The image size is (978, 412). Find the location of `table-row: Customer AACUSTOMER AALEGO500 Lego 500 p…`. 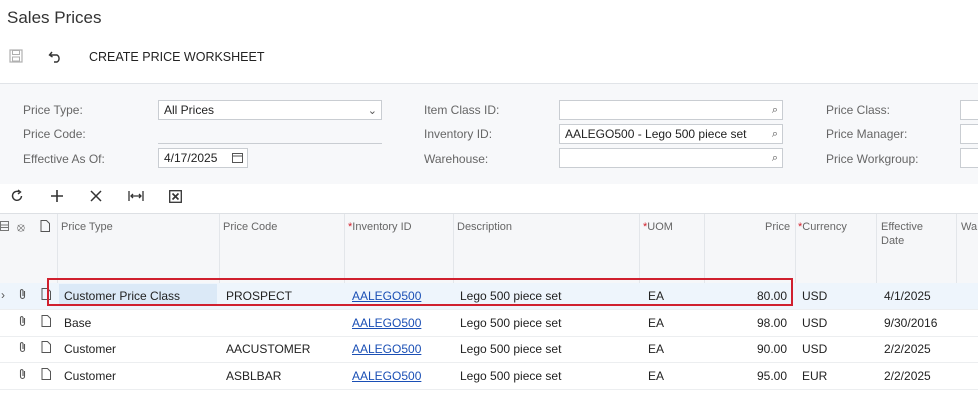

table-row: Customer AACUSTOMER AALEGO500 Lego 500 p… is located at coordinates (489, 349).